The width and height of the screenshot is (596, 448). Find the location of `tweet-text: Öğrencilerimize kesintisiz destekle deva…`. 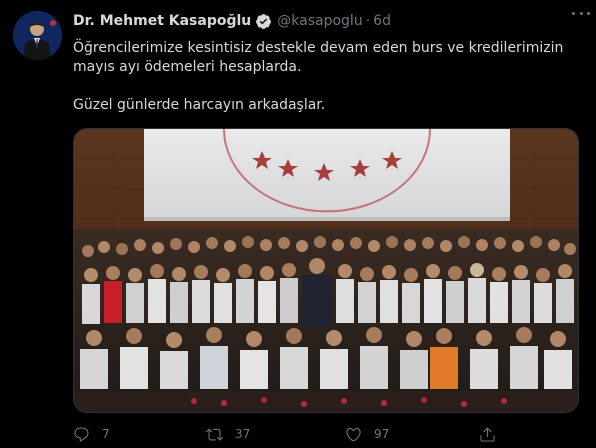

tweet-text: Öğrencilerimize kesintisiz destekle deva… is located at coordinates (325, 77).